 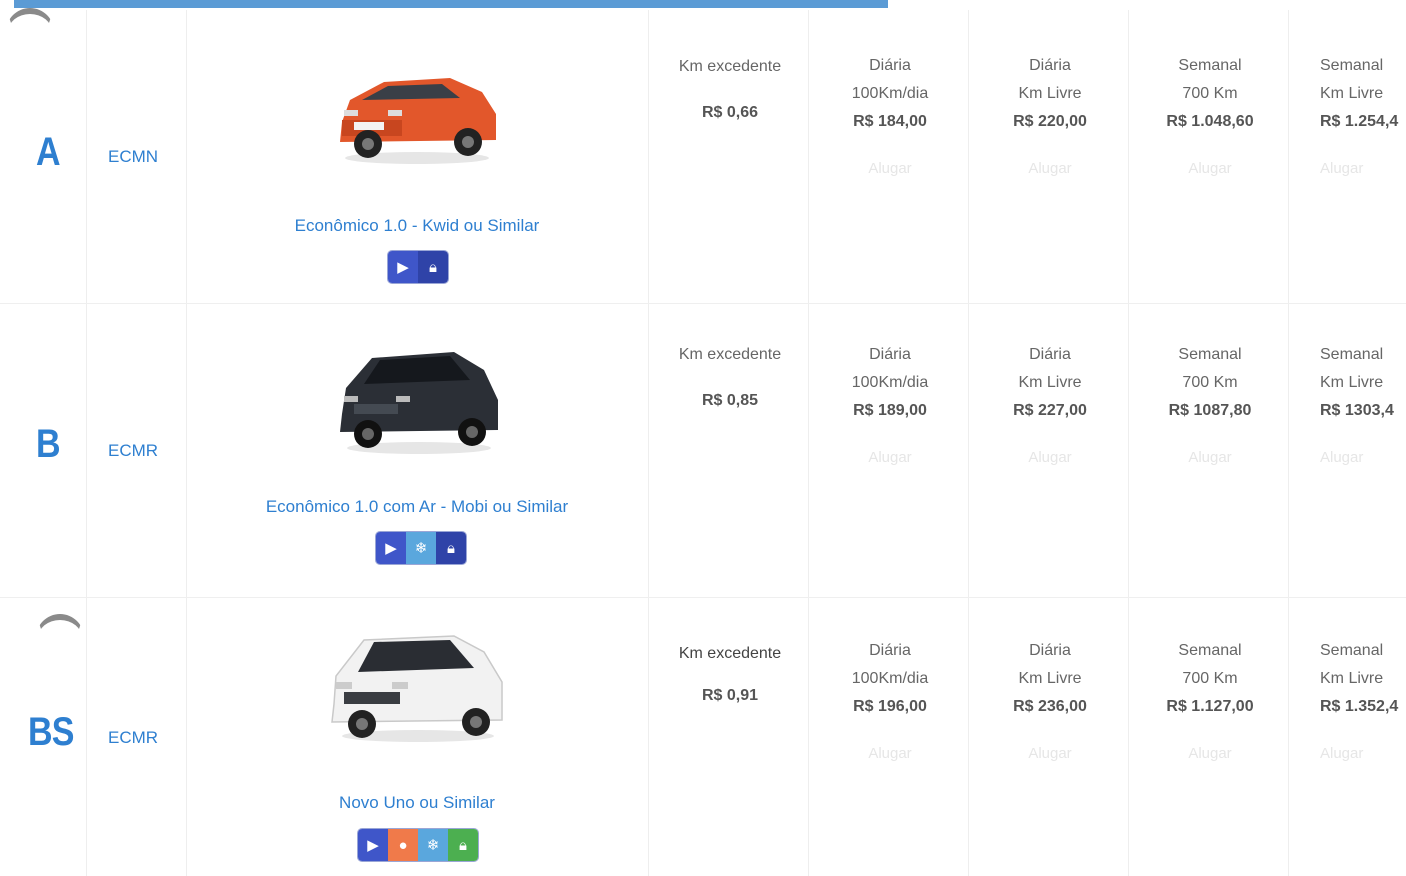 What do you see at coordinates (1210, 706) in the screenshot?
I see `plan-price: R$ 1.127,00` at bounding box center [1210, 706].